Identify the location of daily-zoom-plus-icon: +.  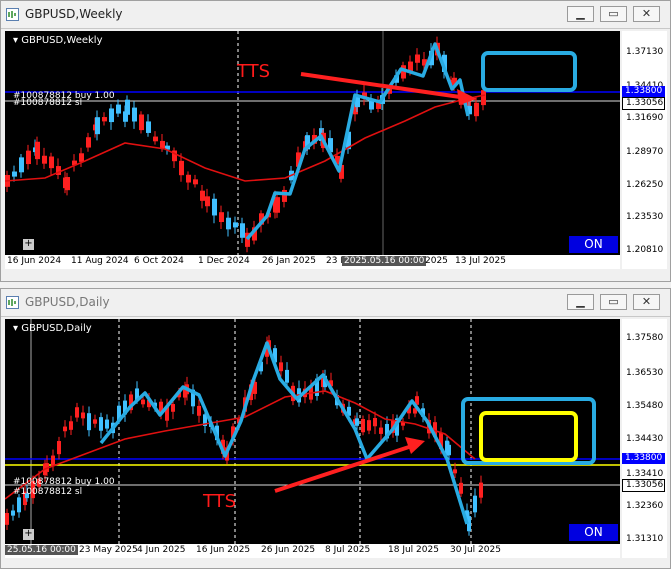
(28, 534).